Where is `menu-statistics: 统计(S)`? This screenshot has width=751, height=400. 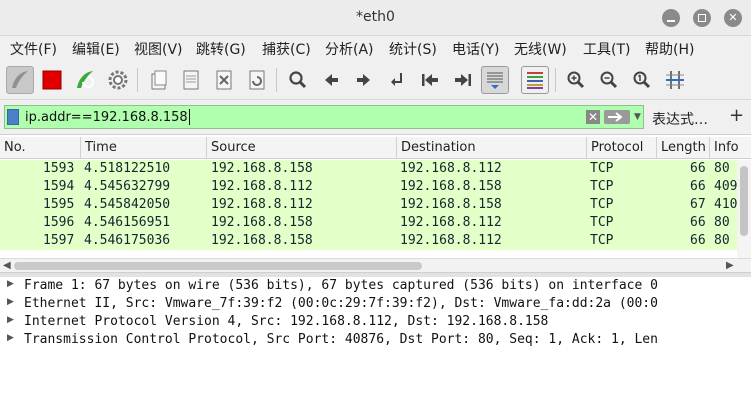
menu-statistics: 统计(S) is located at coordinates (413, 49).